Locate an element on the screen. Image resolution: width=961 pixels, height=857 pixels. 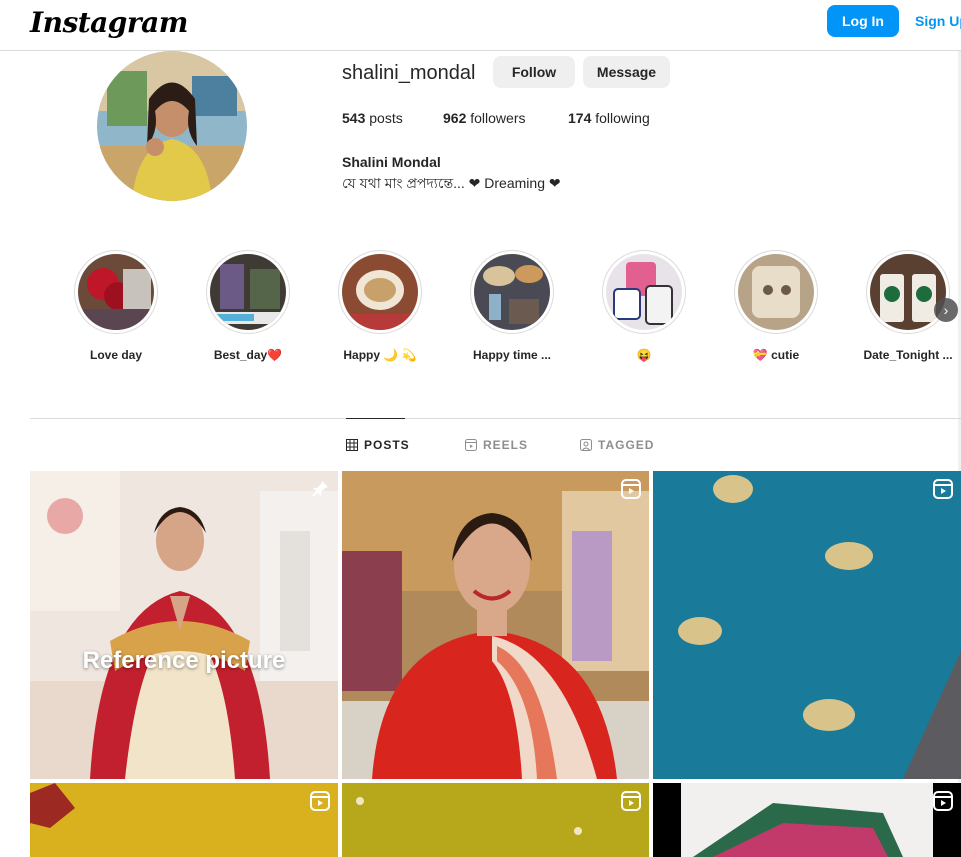
highlight-item: 😝 is located at coordinates (644, 310).